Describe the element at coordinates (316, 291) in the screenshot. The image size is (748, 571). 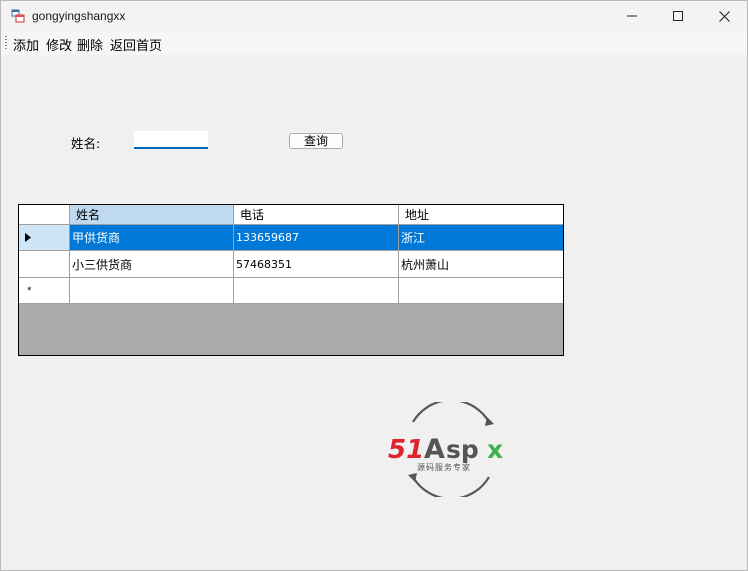
I see `new-cell-phone` at that location.